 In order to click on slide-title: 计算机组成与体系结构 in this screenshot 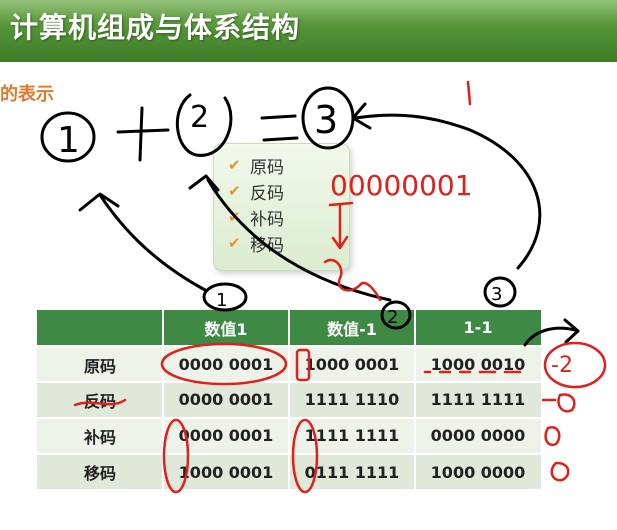, I will do `click(155, 27)`.